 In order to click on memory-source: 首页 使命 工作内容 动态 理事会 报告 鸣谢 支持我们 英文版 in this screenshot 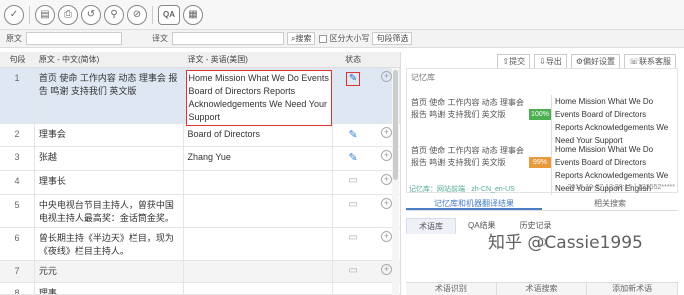, I will do `click(467, 108)`.